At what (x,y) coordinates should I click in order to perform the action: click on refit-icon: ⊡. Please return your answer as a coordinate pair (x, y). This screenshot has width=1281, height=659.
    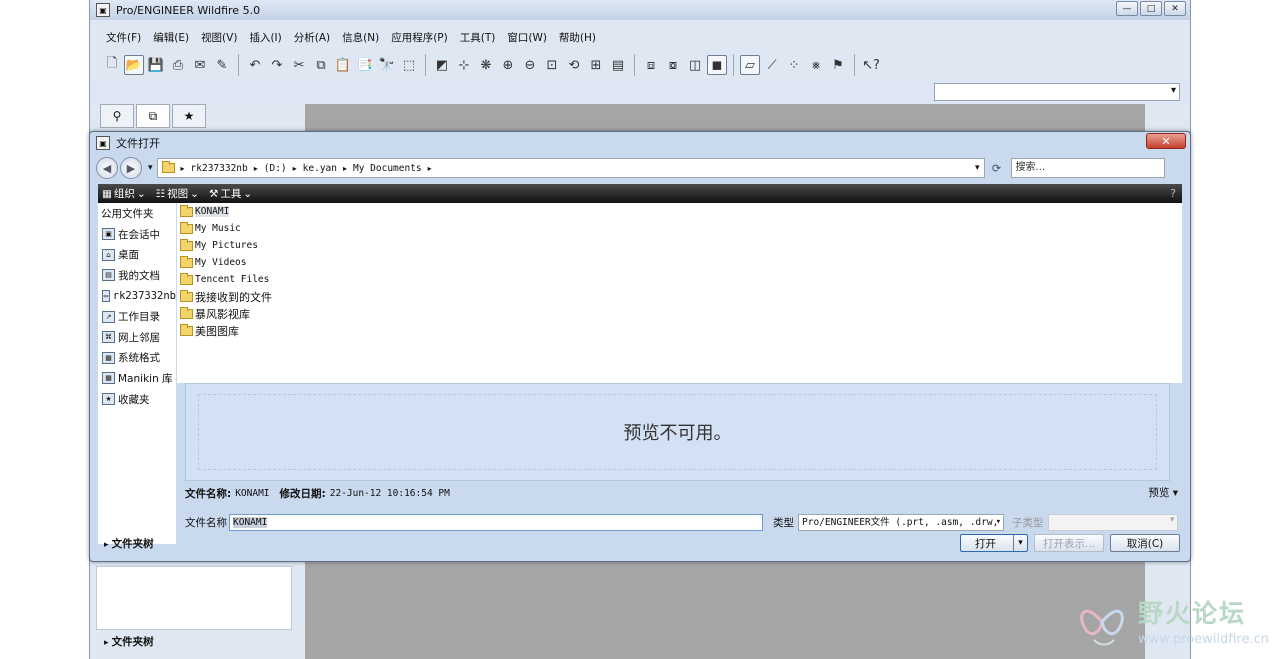
    Looking at the image, I should click on (552, 65).